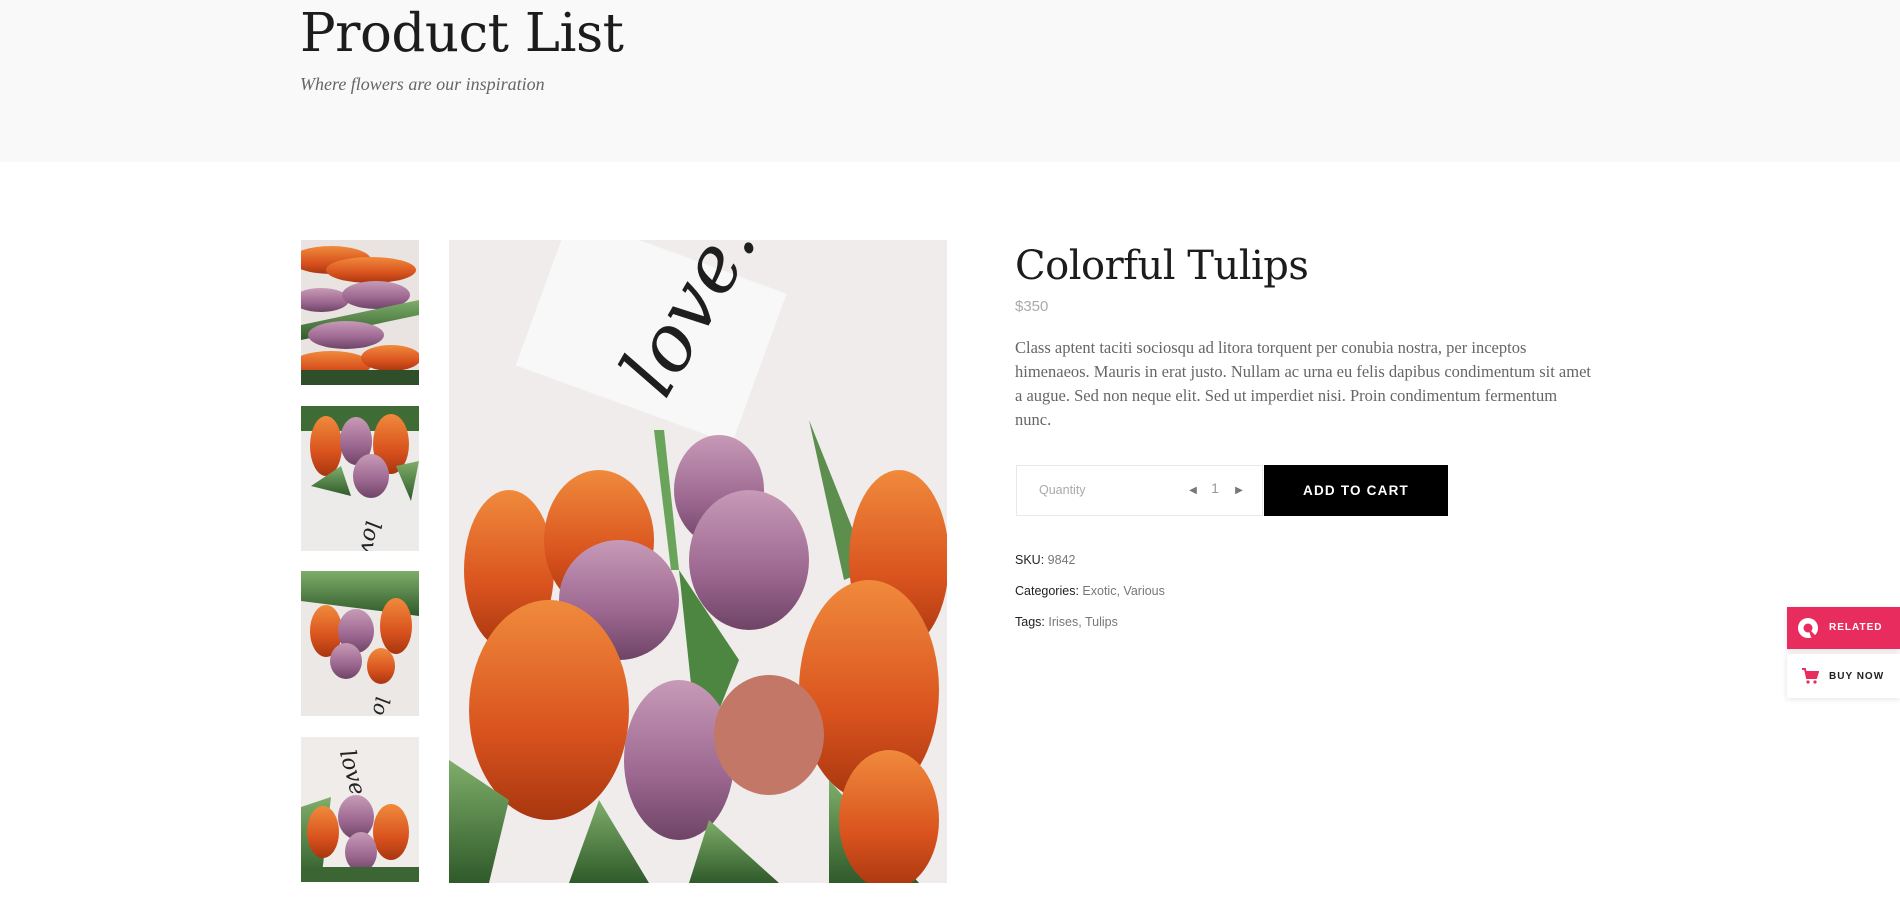  I want to click on add-to-cart-button: ADD TO CART, so click(1356, 490).